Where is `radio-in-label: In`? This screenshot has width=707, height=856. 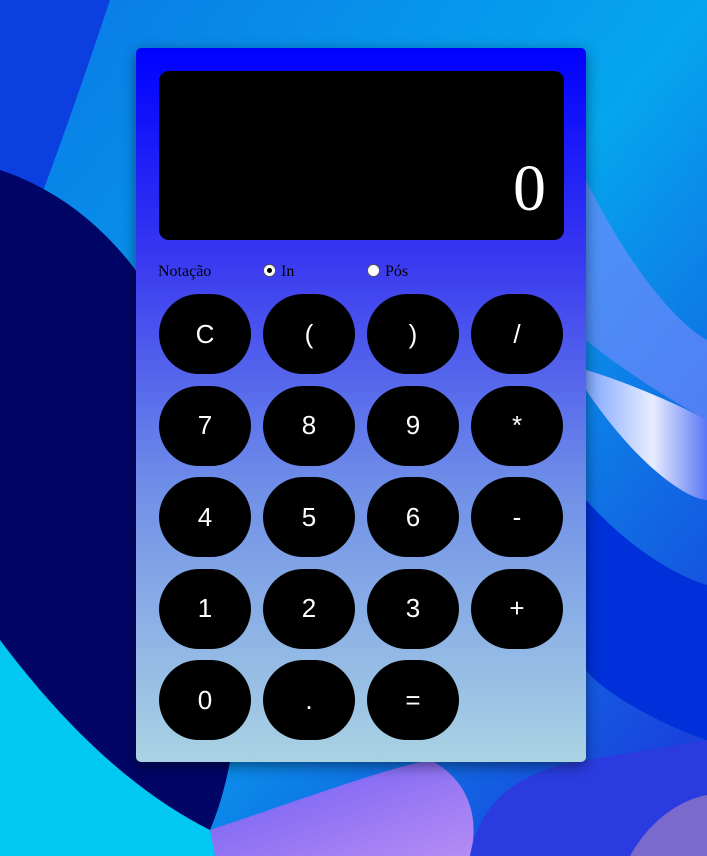
radio-in-label: In is located at coordinates (287, 272).